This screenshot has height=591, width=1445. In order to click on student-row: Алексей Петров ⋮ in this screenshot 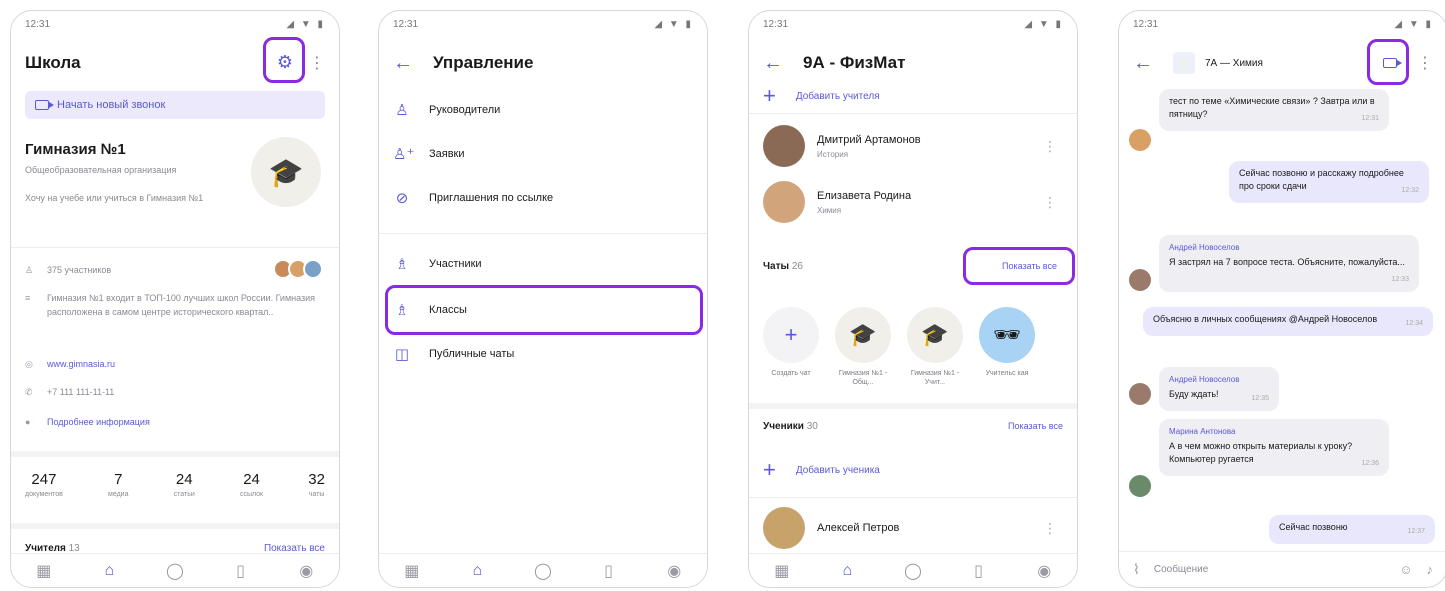, I will do `click(913, 528)`.